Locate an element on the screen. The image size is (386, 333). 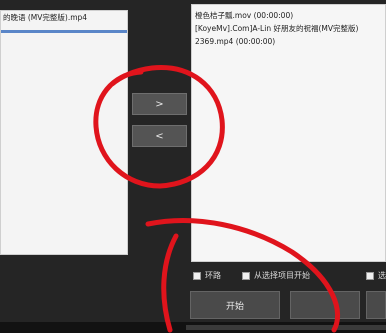
options-row: 环路 从选择项目开始 选 is located at coordinates (193, 279).